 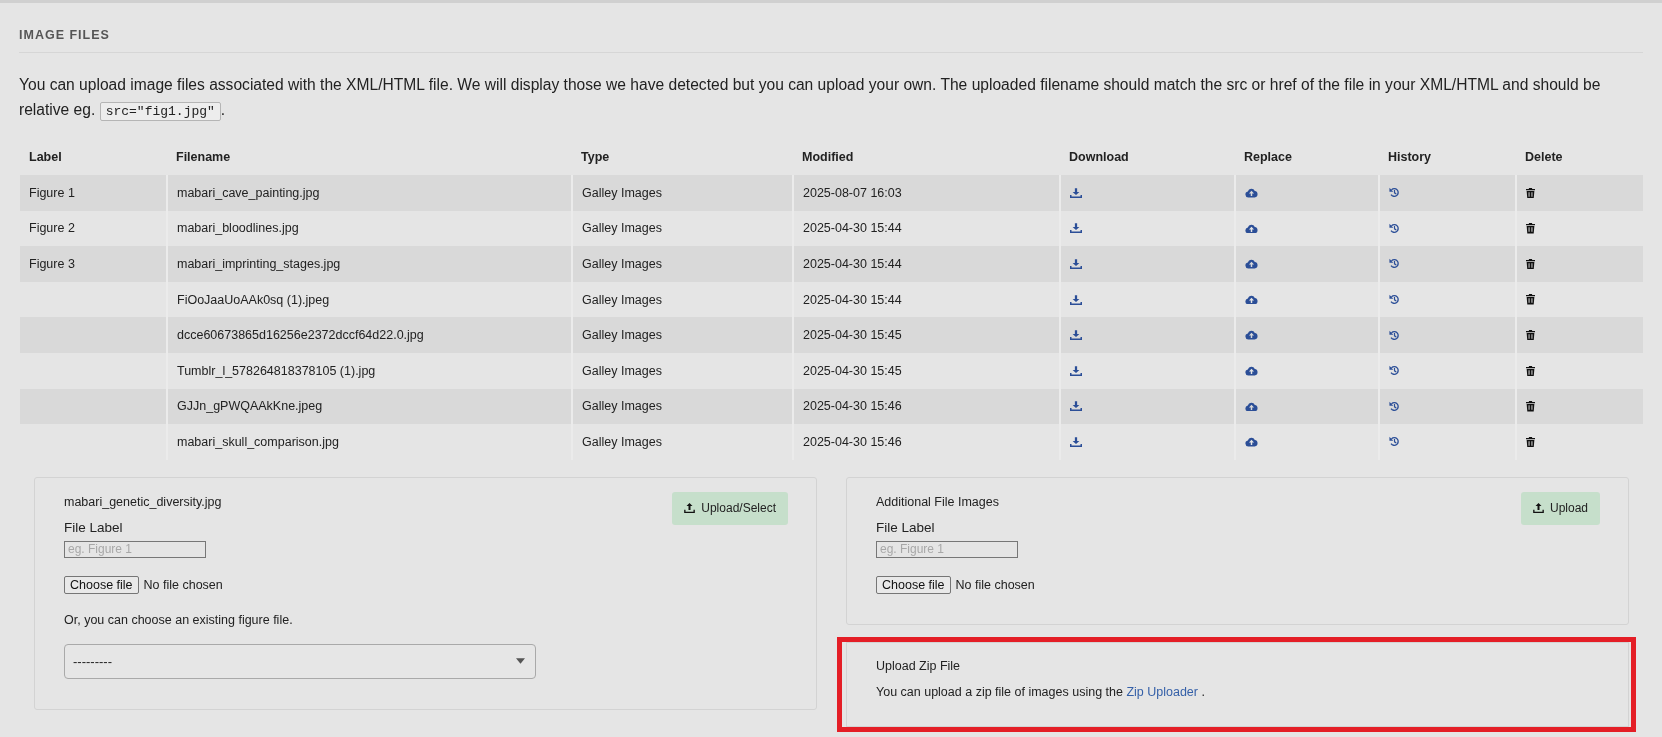 I want to click on column-header: Filename, so click(x=203, y=157).